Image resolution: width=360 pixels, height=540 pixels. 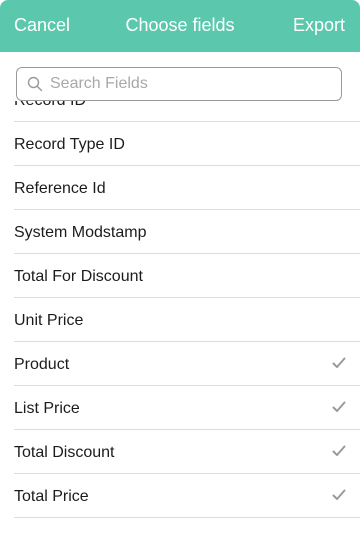 I want to click on field-label: Total For Discount, so click(x=78, y=276).